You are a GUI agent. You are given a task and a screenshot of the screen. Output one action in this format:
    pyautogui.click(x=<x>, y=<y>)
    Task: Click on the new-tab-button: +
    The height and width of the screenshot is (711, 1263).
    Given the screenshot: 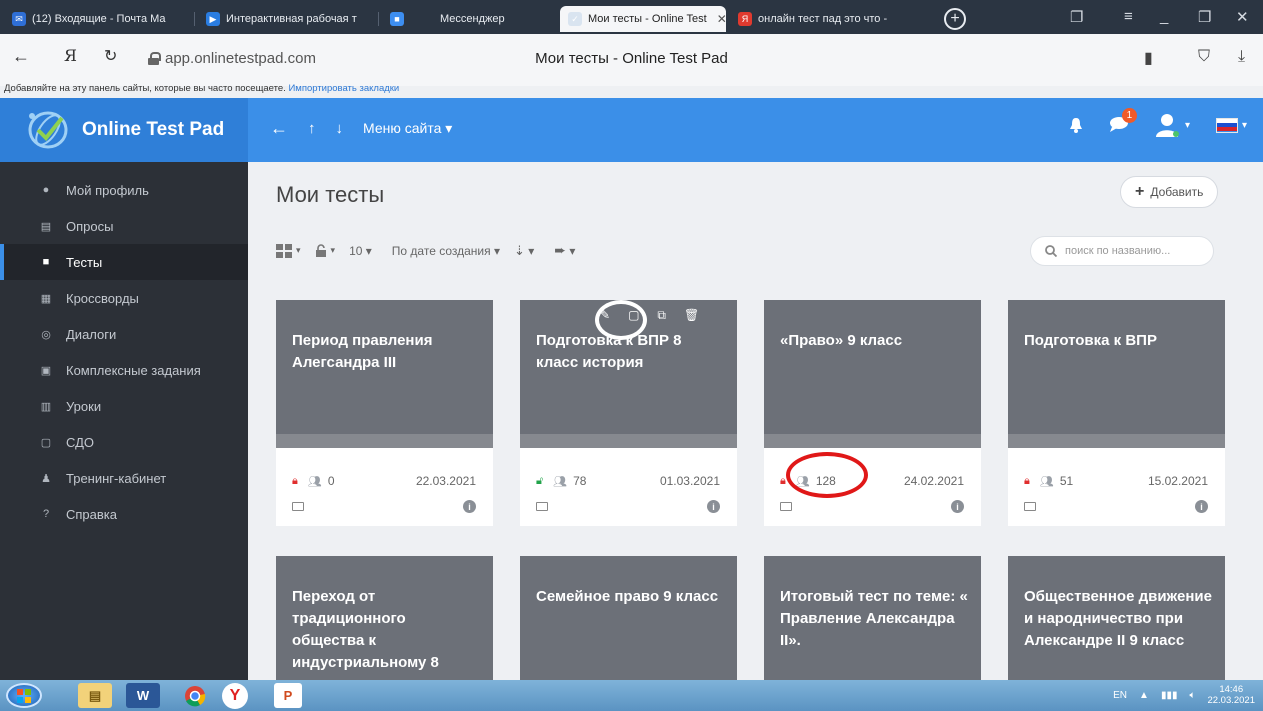 What is the action you would take?
    pyautogui.click(x=955, y=19)
    